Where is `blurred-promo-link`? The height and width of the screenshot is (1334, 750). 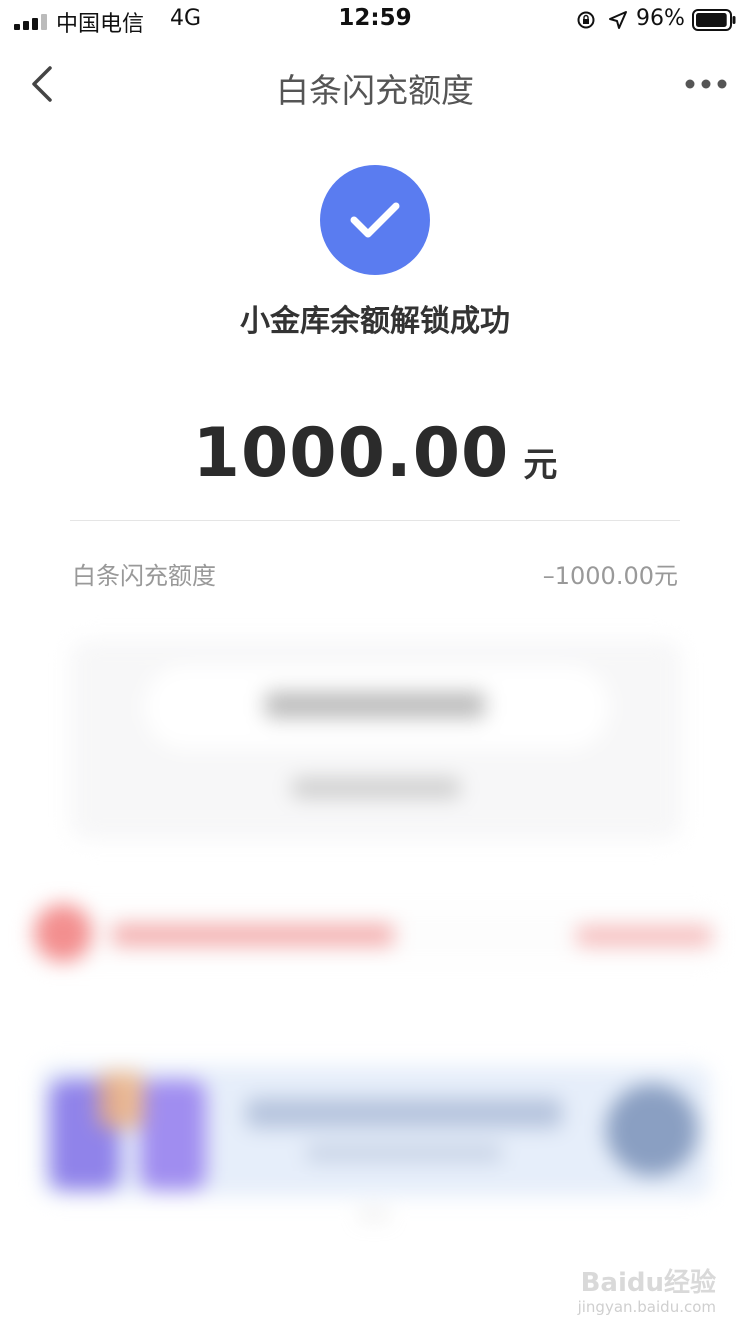
blurred-promo-link is located at coordinates (644, 936).